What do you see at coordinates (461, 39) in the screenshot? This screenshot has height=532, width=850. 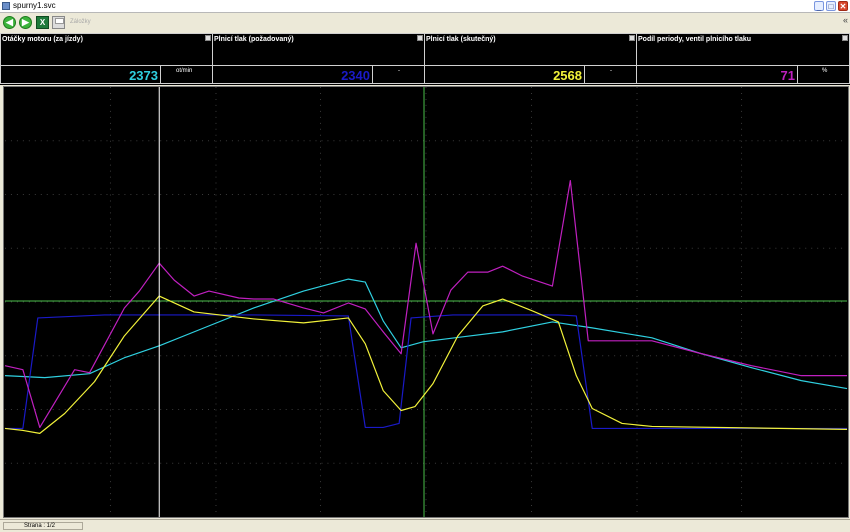 I see `panel-title: Plnicí tlak (skutečný)` at bounding box center [461, 39].